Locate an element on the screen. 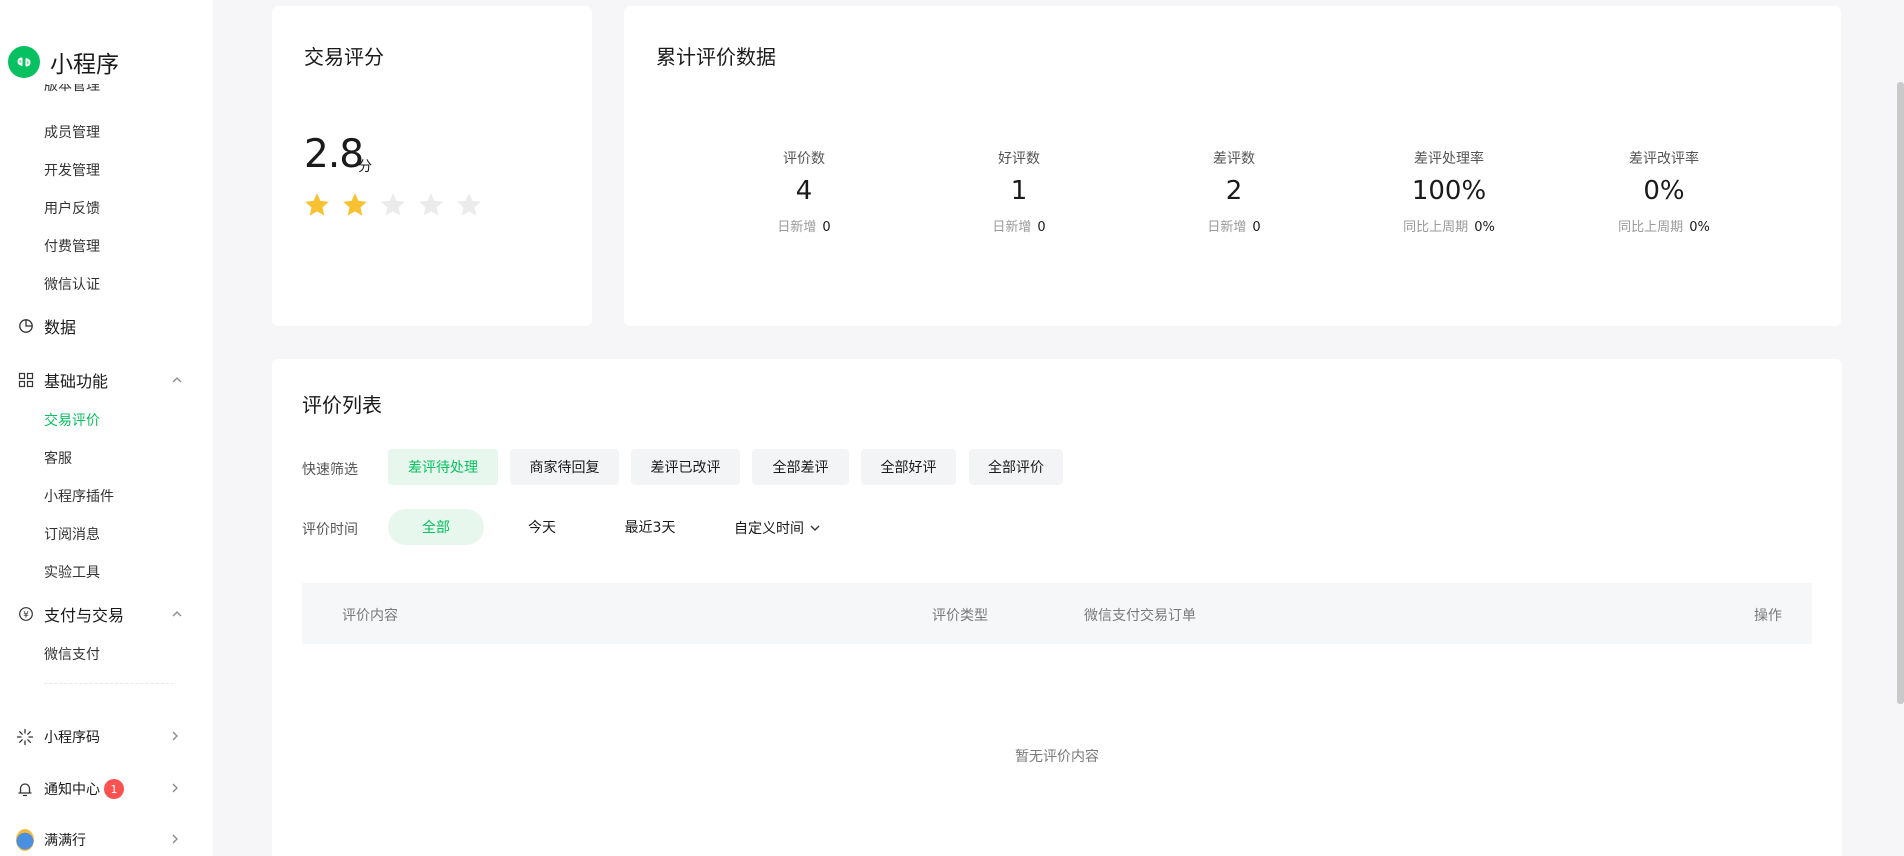 The width and height of the screenshot is (1904, 856). bell-icon is located at coordinates (25, 789).